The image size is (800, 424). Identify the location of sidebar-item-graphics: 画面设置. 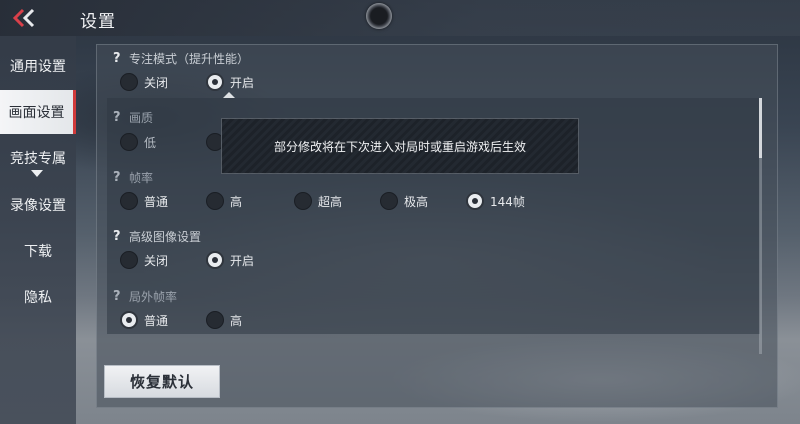
(38, 112).